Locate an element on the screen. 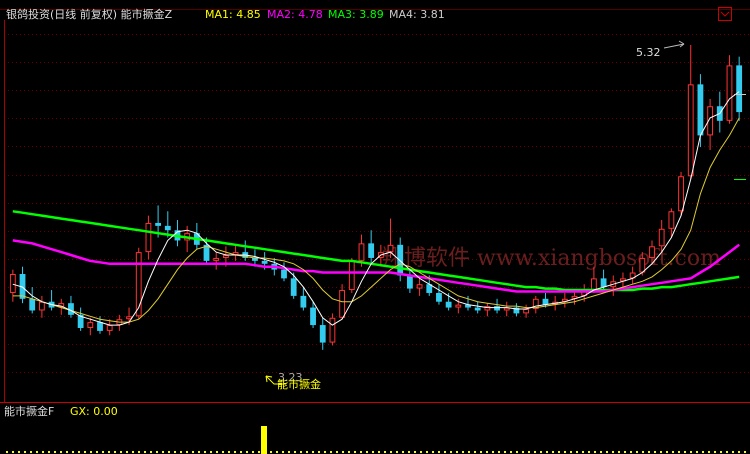 The image size is (750, 454). legend-gx: GX: 0.00 is located at coordinates (94, 411).